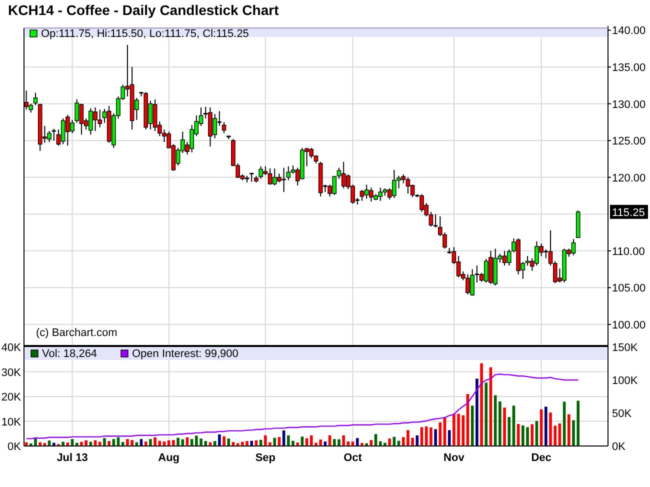  What do you see at coordinates (11, 372) in the screenshot?
I see `axis-label: 30K` at bounding box center [11, 372].